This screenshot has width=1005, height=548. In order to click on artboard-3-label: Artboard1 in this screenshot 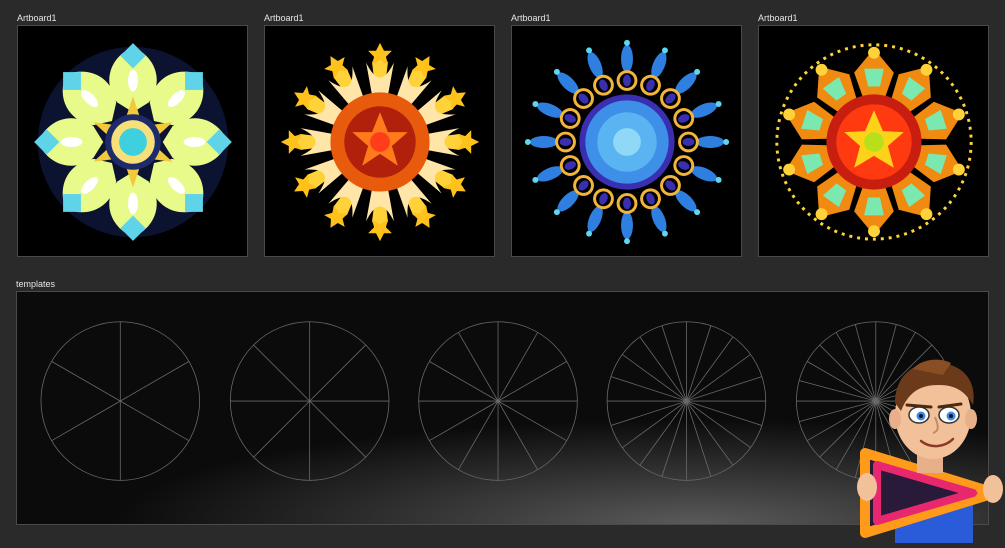, I will do `click(531, 18)`.